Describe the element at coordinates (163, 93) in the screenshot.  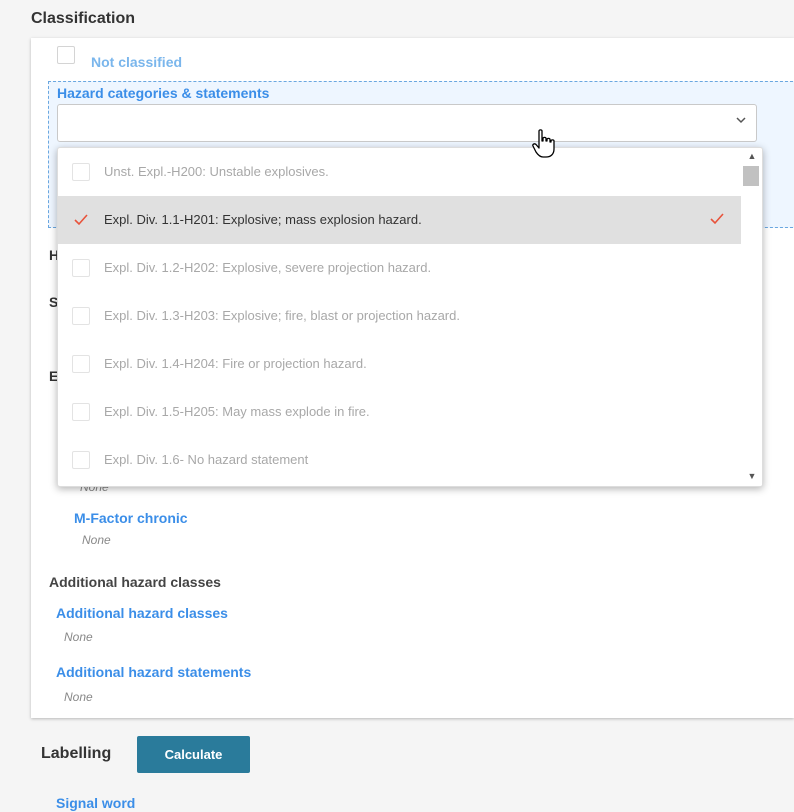
I see `hazard-categories-label: Hazard categories & statements` at that location.